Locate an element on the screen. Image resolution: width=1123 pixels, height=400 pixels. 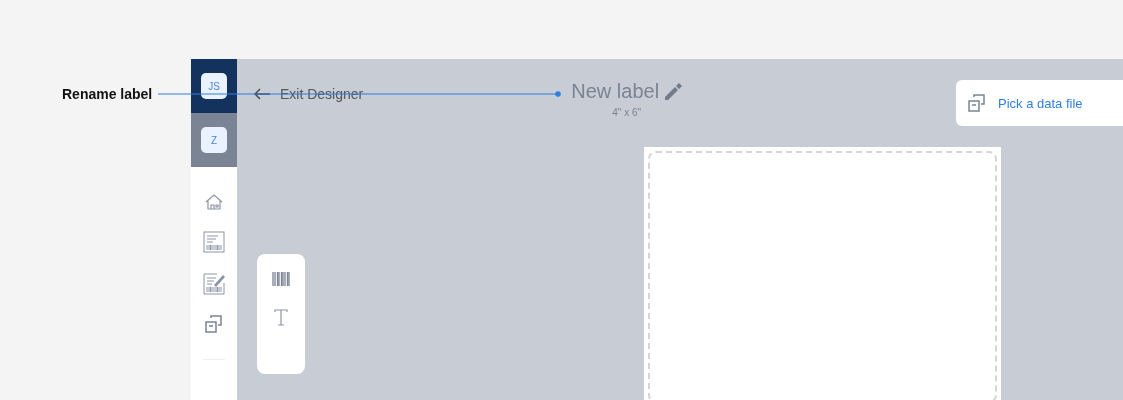
home-icon is located at coordinates (214, 202).